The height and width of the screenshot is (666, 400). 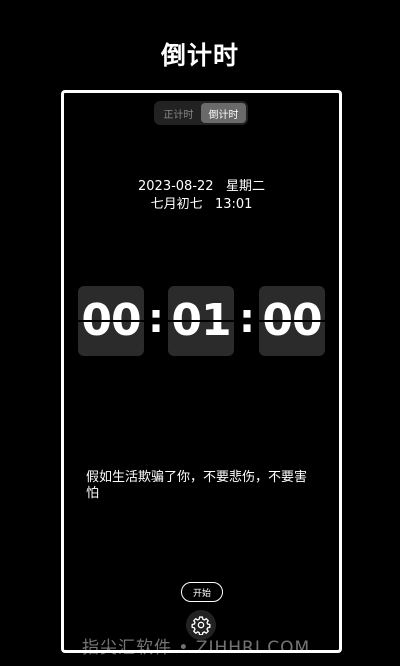 I want to click on date-weekday-label: 2023-08-22 星期二, so click(x=201, y=186).